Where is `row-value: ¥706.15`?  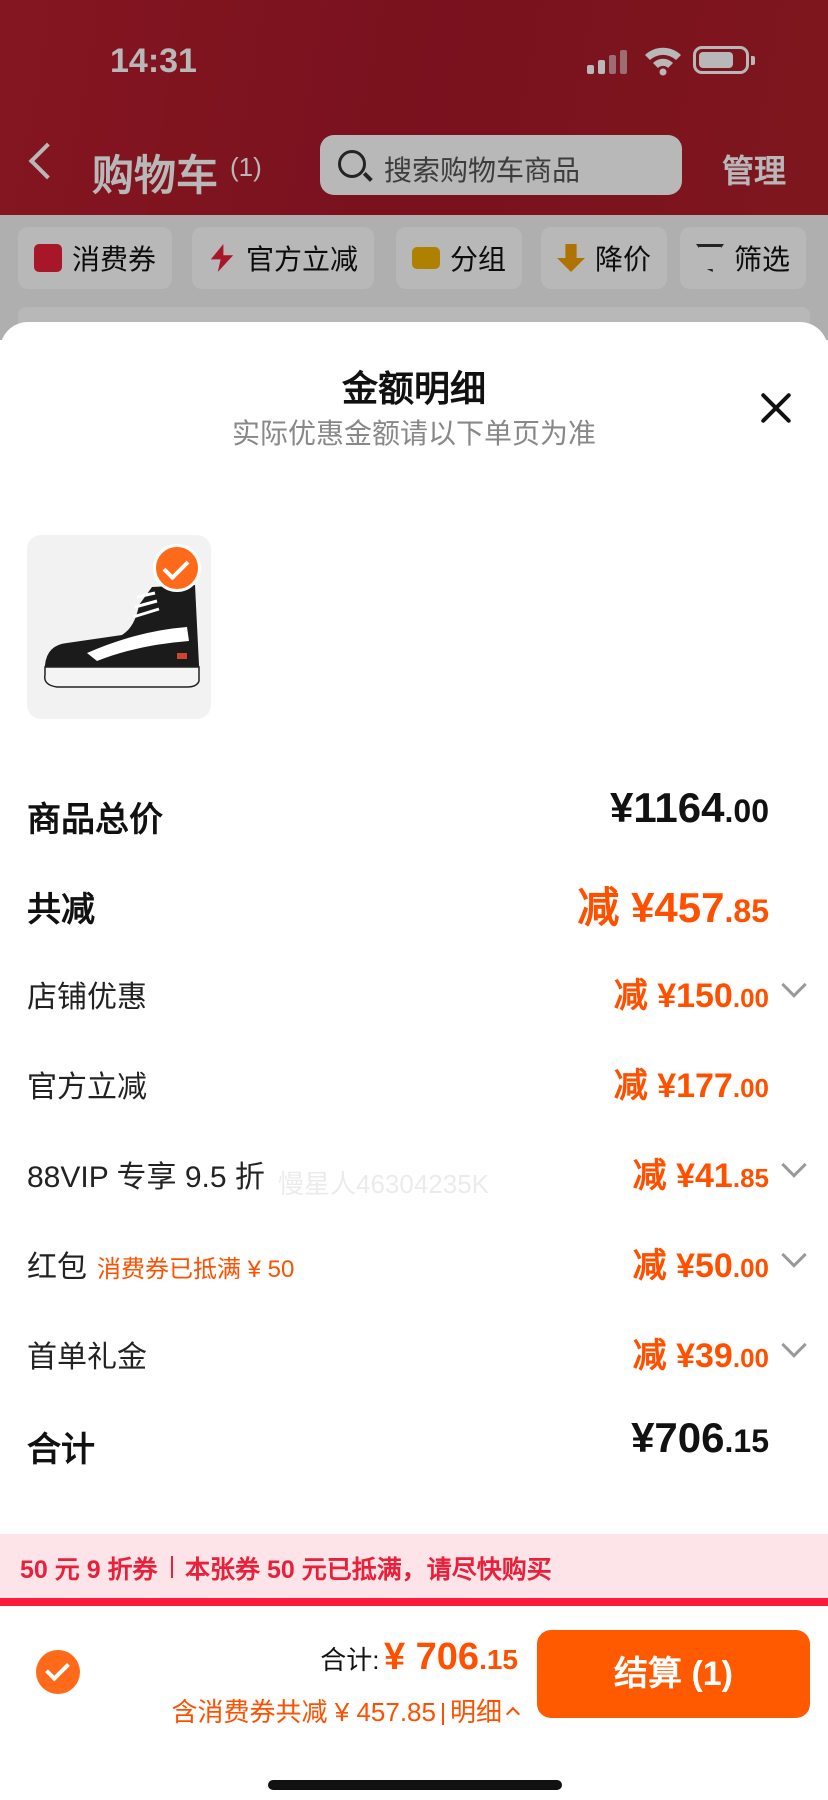
row-value: ¥706.15 is located at coordinates (700, 1437).